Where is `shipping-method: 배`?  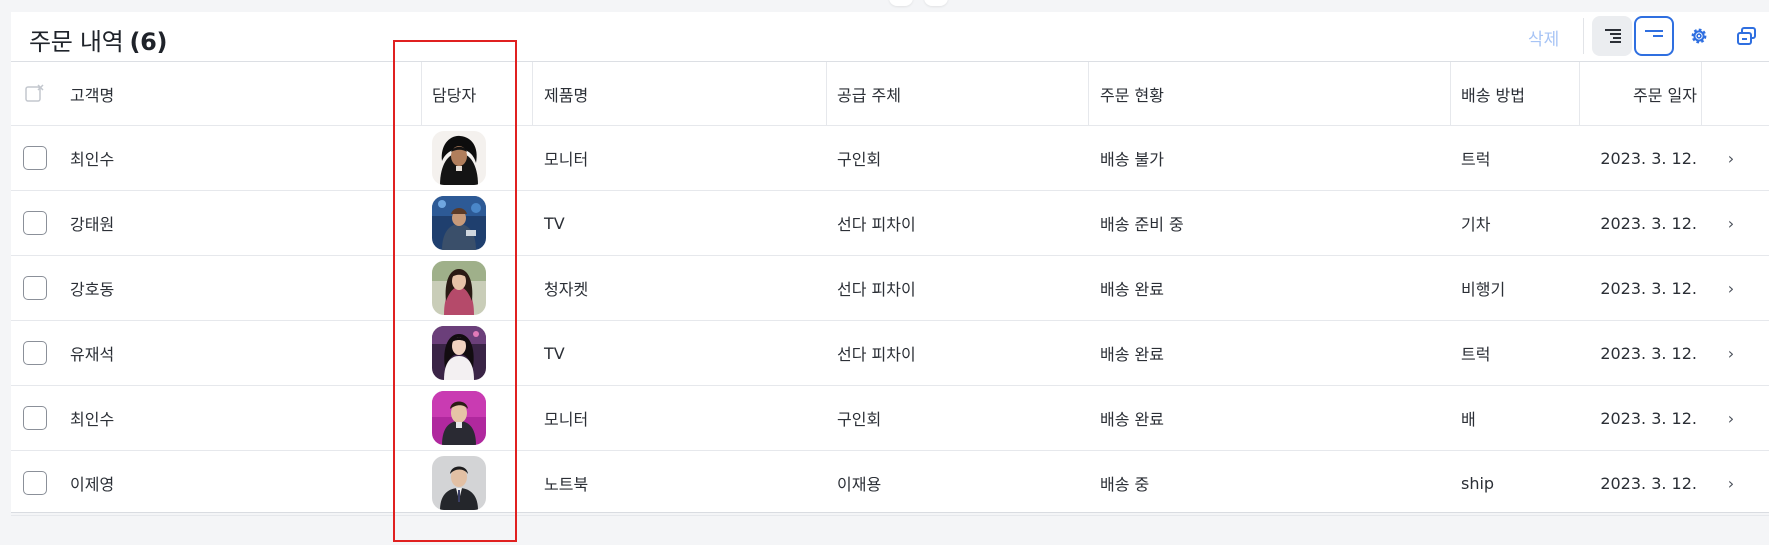 shipping-method: 배 is located at coordinates (1468, 419).